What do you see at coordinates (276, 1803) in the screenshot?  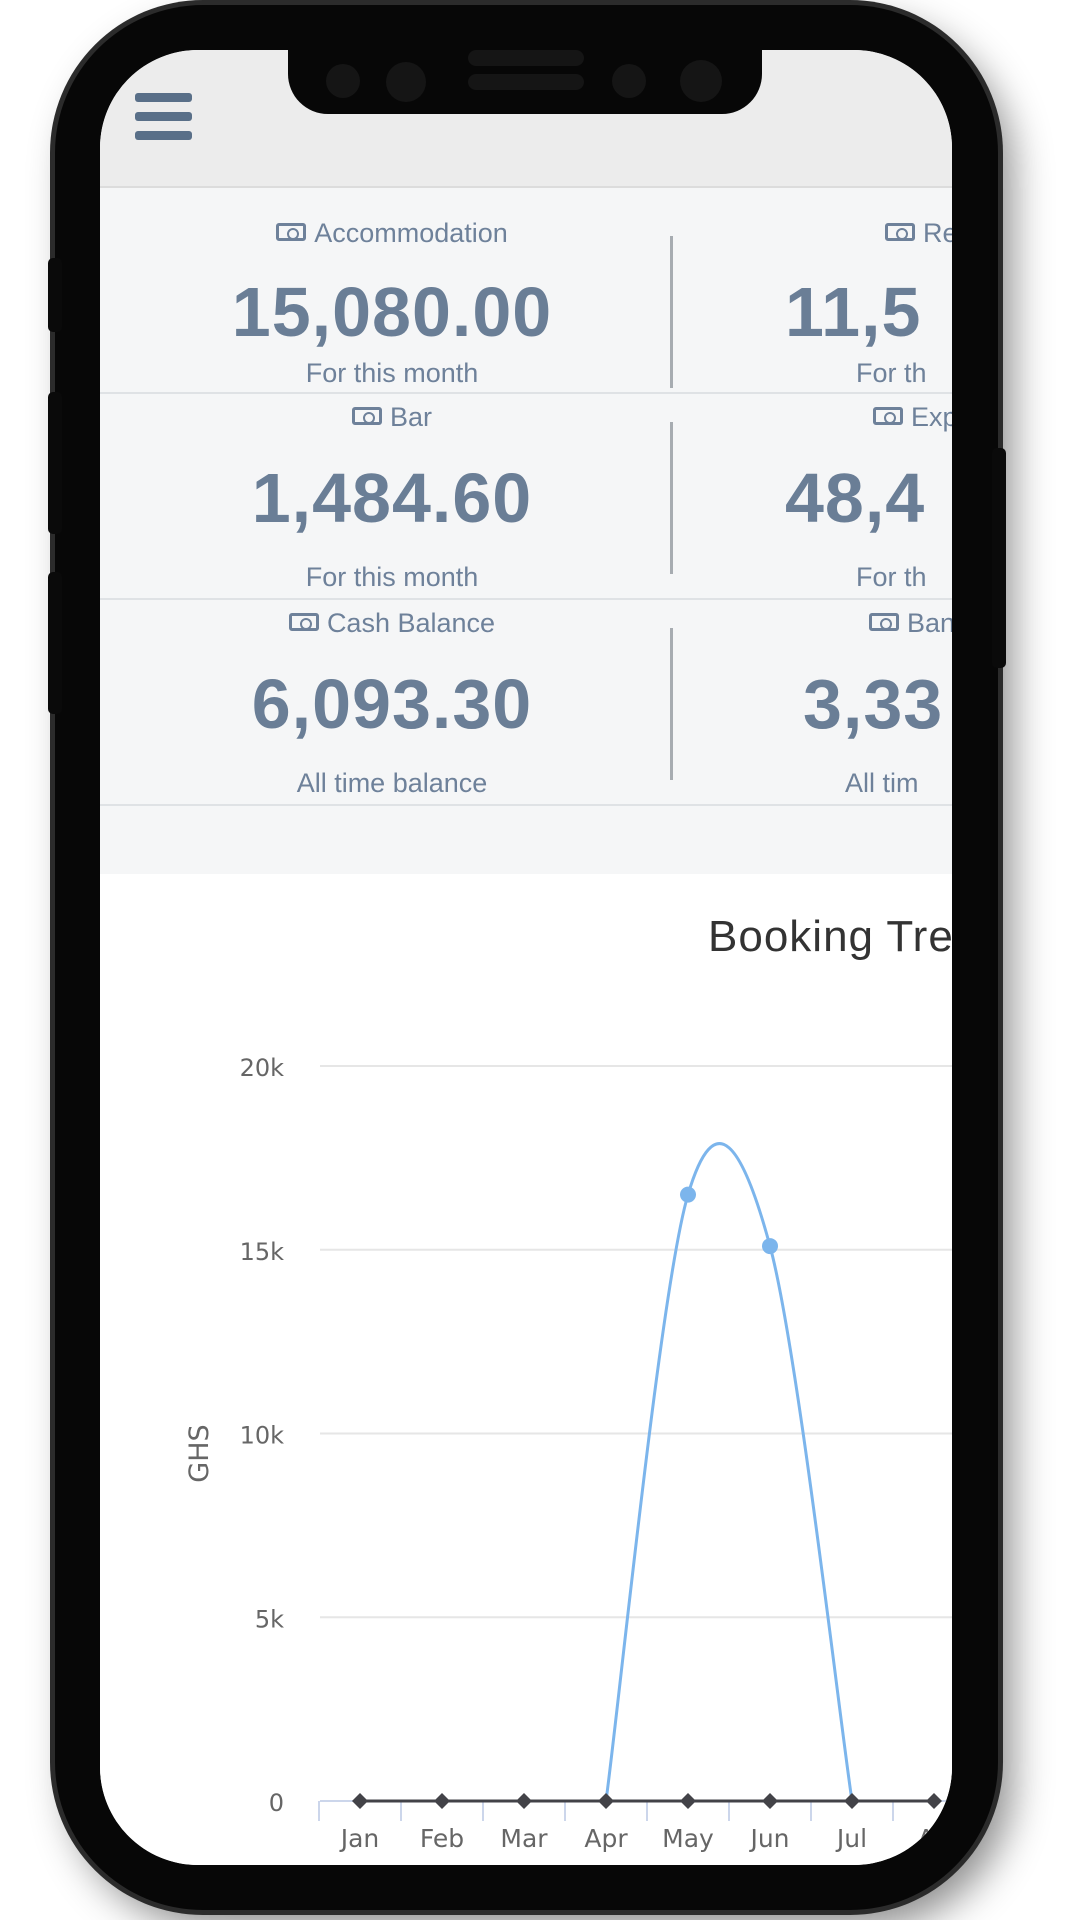 I see `y-tick-label: 0` at bounding box center [276, 1803].